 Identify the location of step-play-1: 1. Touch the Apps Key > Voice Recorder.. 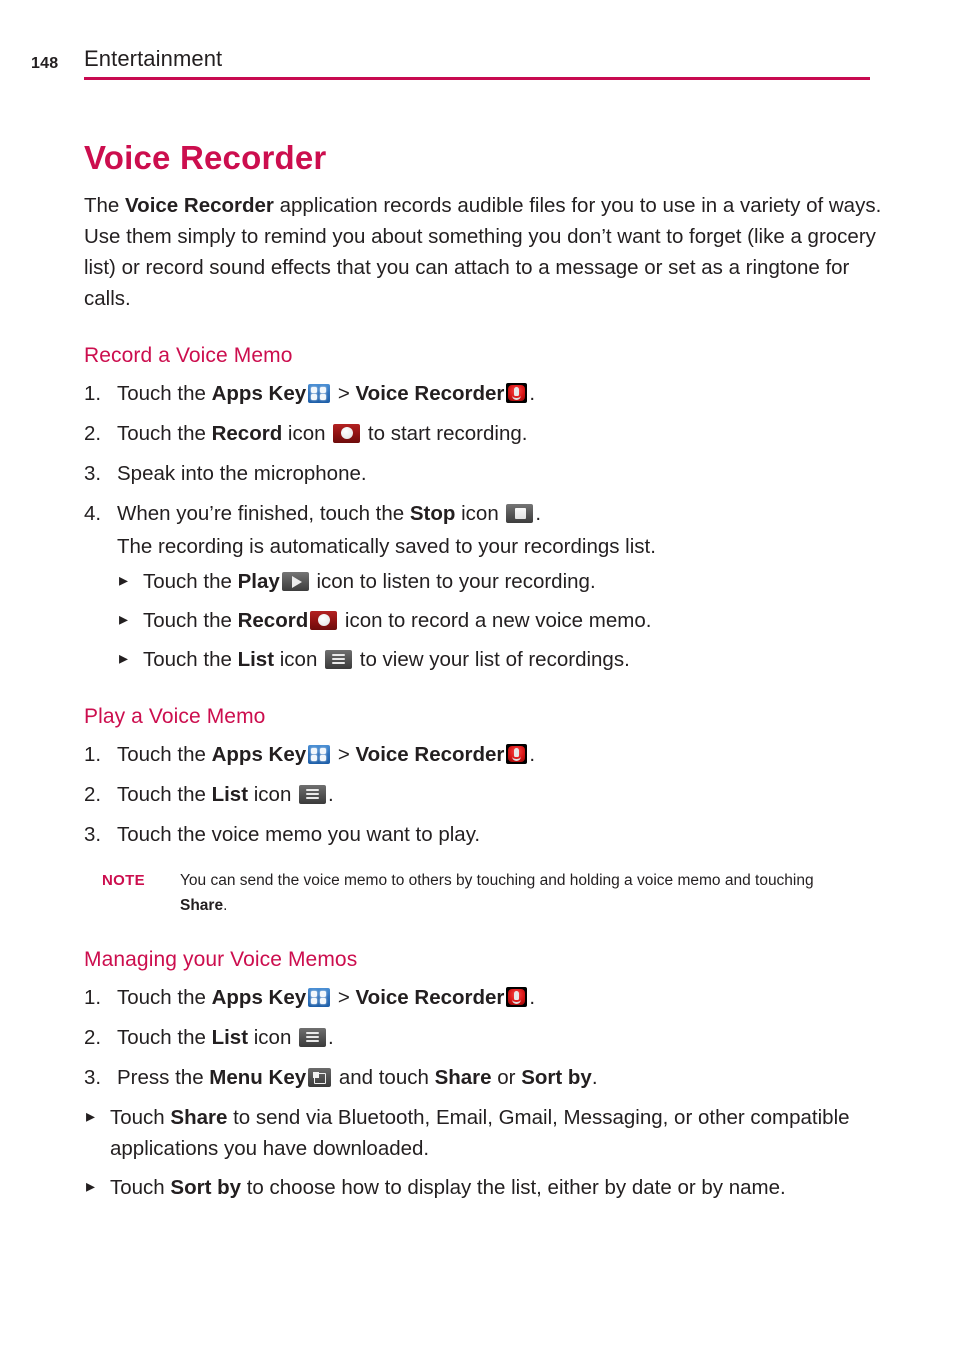
(484, 754).